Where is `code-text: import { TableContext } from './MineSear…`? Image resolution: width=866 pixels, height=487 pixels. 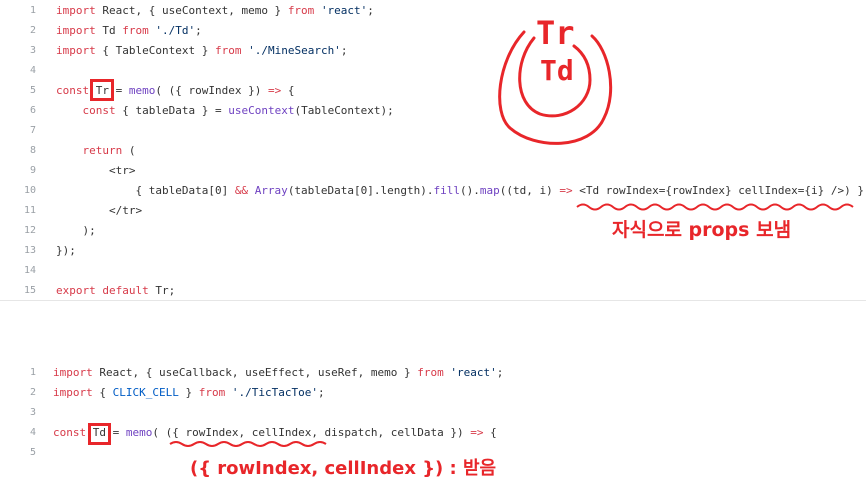 code-text: import { TableContext } from './MineSear… is located at coordinates (202, 50).